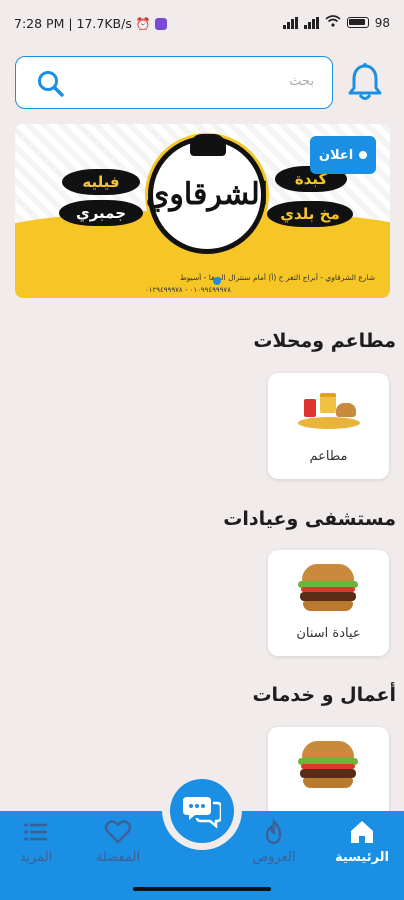 This screenshot has width=404, height=900. I want to click on ad-badge: اعلان, so click(343, 155).